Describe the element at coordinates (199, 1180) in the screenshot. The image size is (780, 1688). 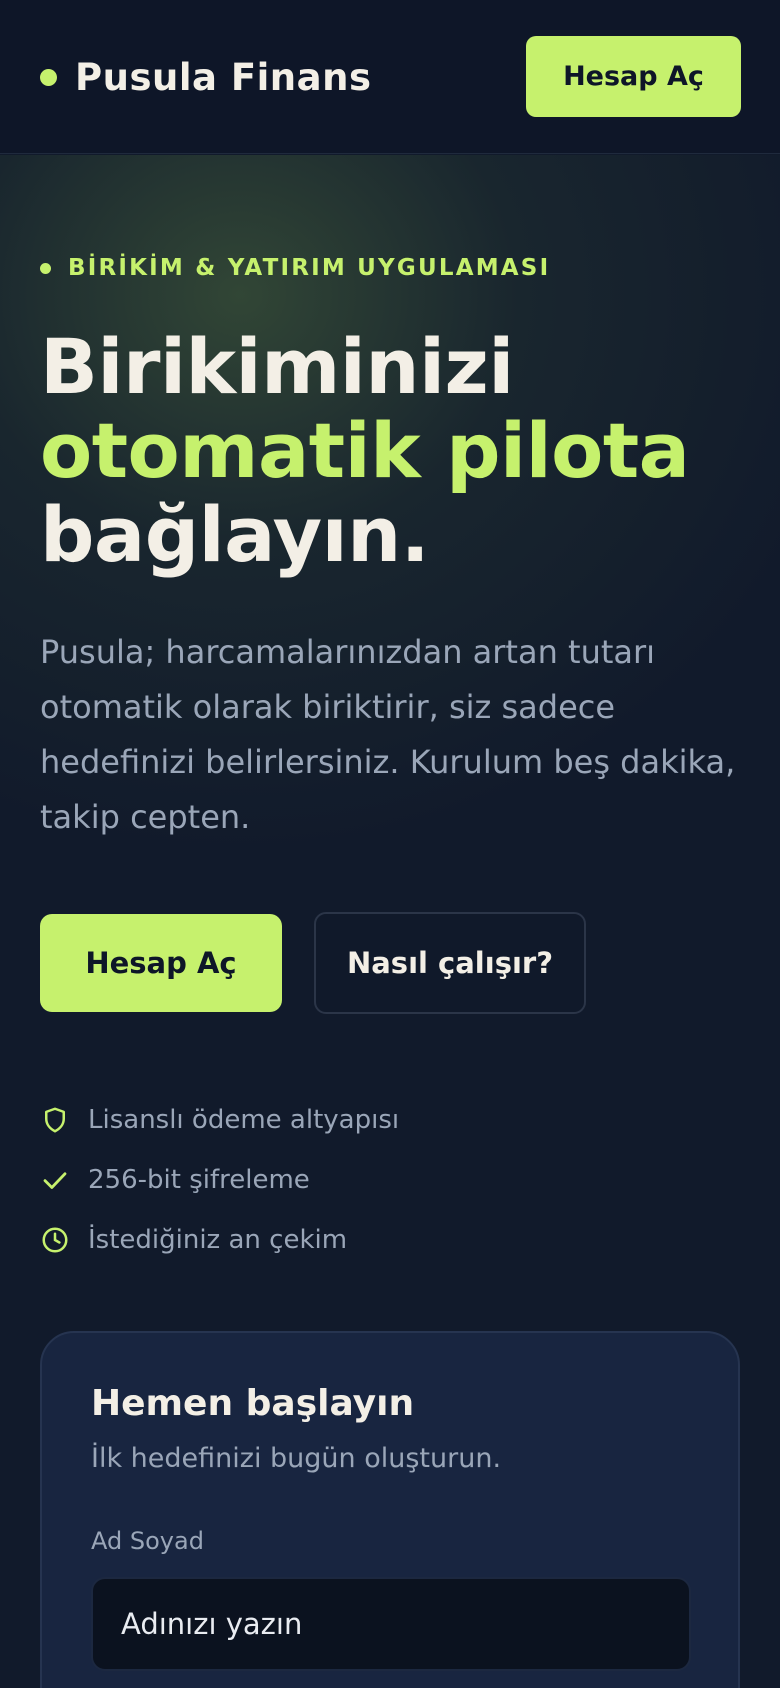
I see `feature-text: 256-bit şifreleme` at that location.